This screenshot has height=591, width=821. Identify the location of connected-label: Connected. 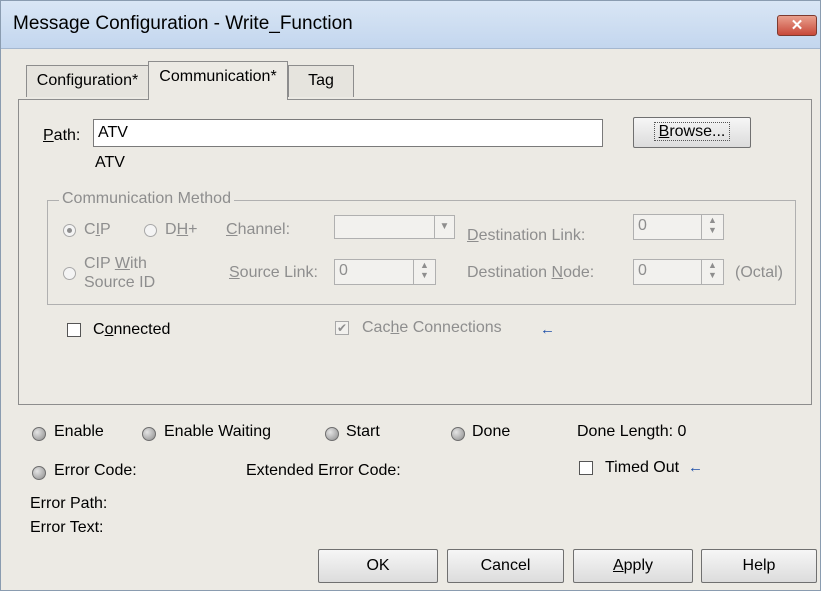
(132, 329).